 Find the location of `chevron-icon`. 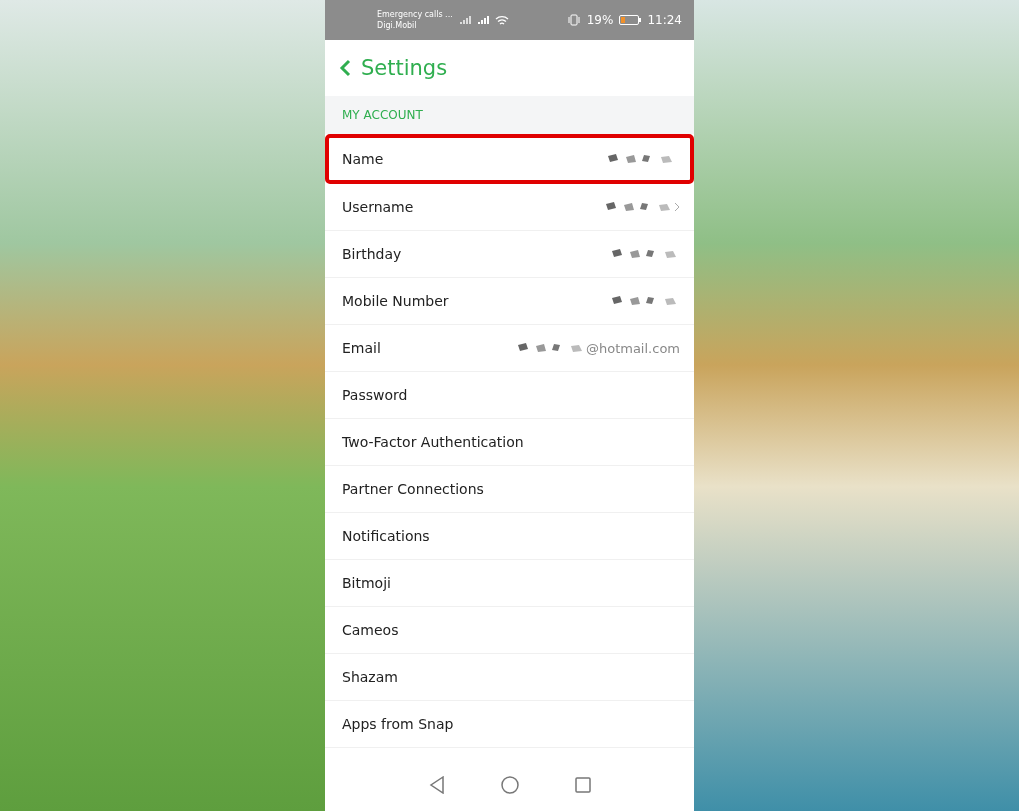

chevron-icon is located at coordinates (677, 207).